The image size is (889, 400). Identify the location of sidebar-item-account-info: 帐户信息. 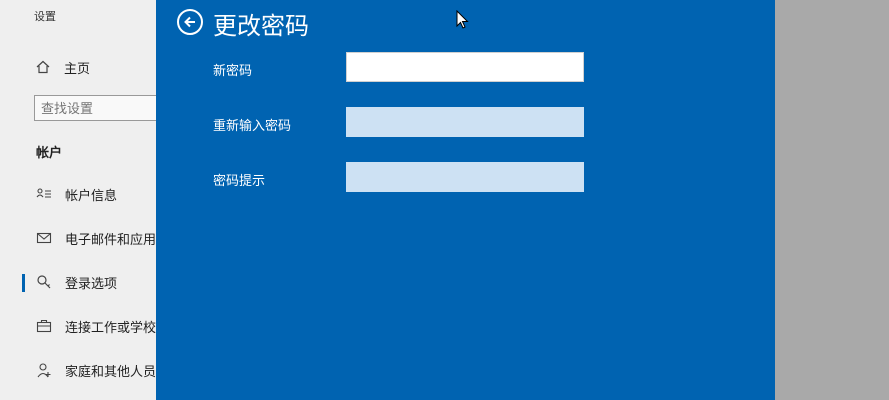
(78, 194).